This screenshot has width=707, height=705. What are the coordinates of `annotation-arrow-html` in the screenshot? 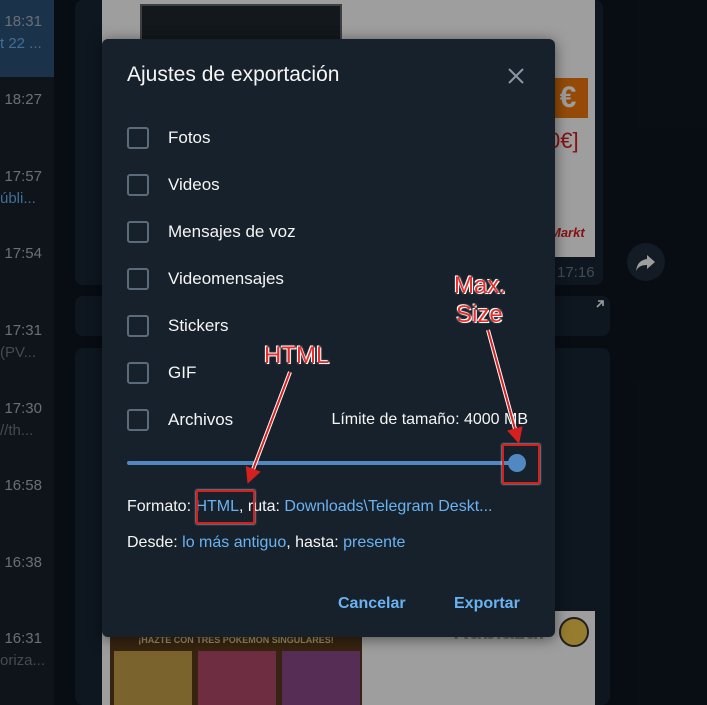 It's located at (268, 427).